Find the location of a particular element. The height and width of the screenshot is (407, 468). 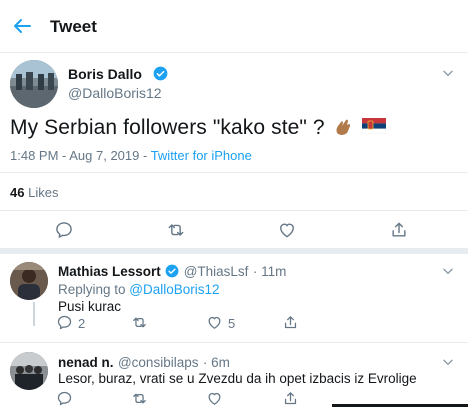

replying-to-handle-link: @DalloBoris12 is located at coordinates (174, 289).